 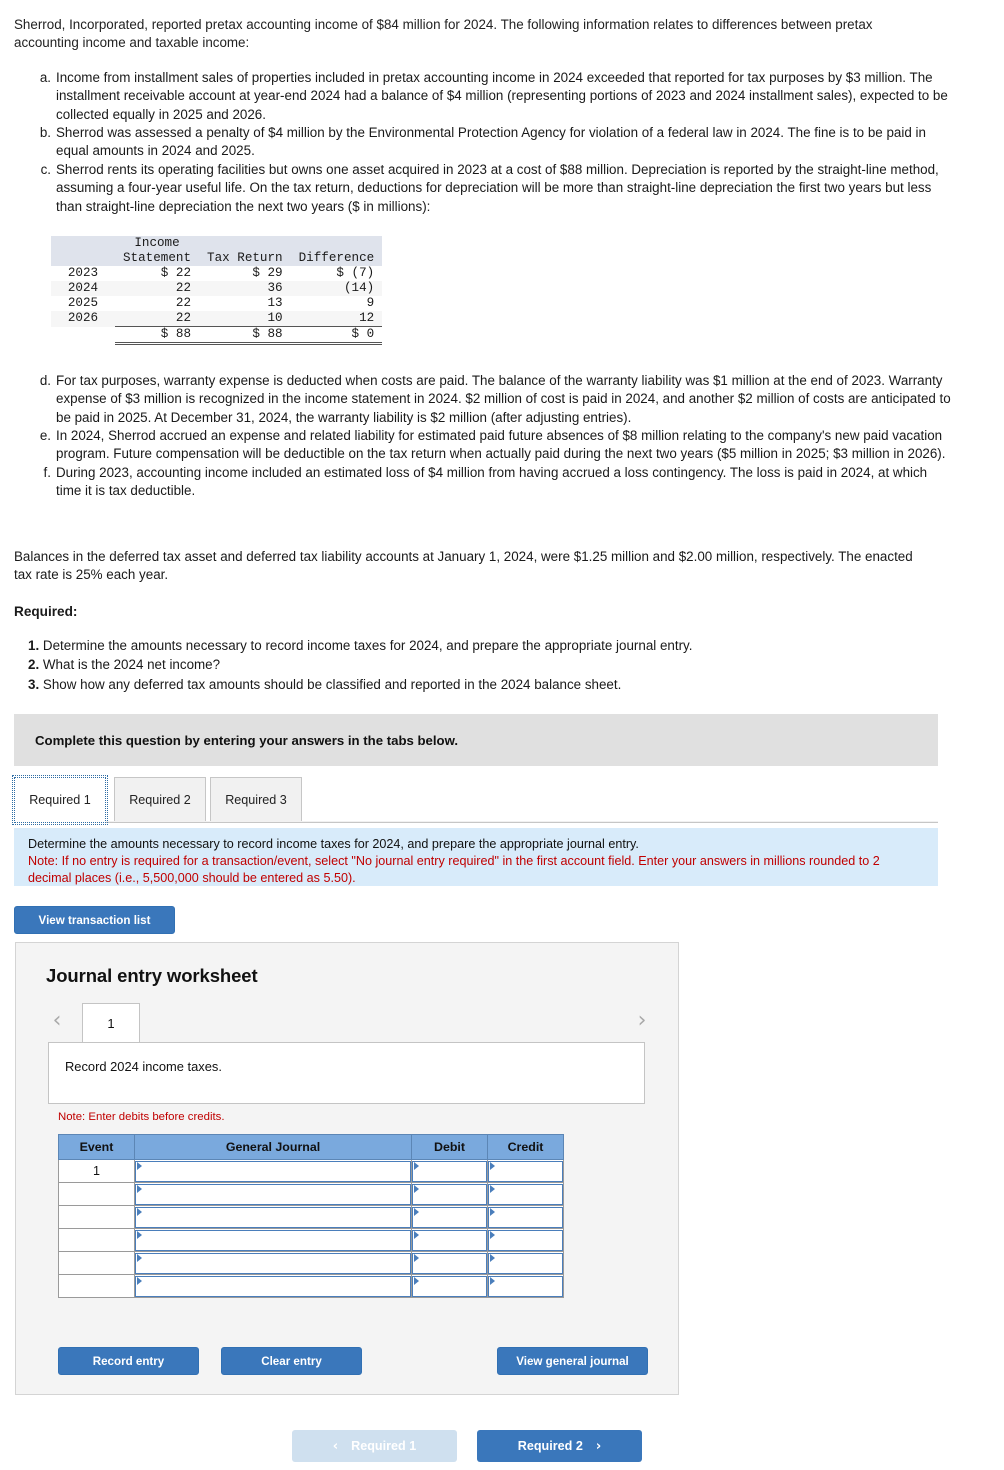 I want to click on col-header-year-blank, so click(x=83, y=243).